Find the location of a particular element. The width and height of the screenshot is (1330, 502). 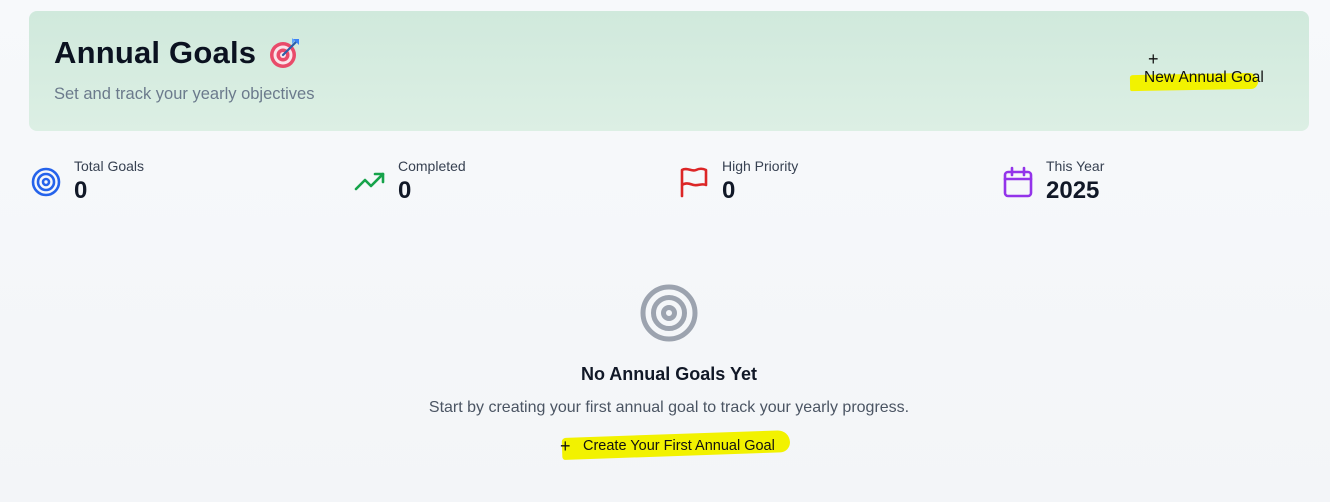

new-annual-goal-button: + New Annual Goal is located at coordinates (1206, 71).